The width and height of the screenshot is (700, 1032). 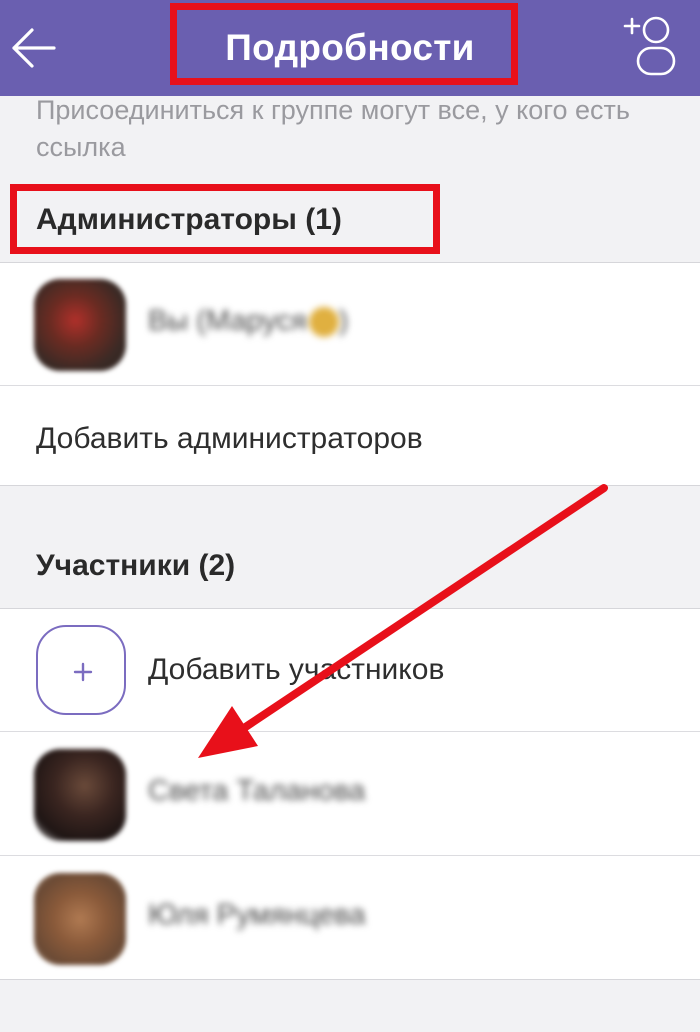 I want to click on add-user-icon, so click(x=649, y=46).